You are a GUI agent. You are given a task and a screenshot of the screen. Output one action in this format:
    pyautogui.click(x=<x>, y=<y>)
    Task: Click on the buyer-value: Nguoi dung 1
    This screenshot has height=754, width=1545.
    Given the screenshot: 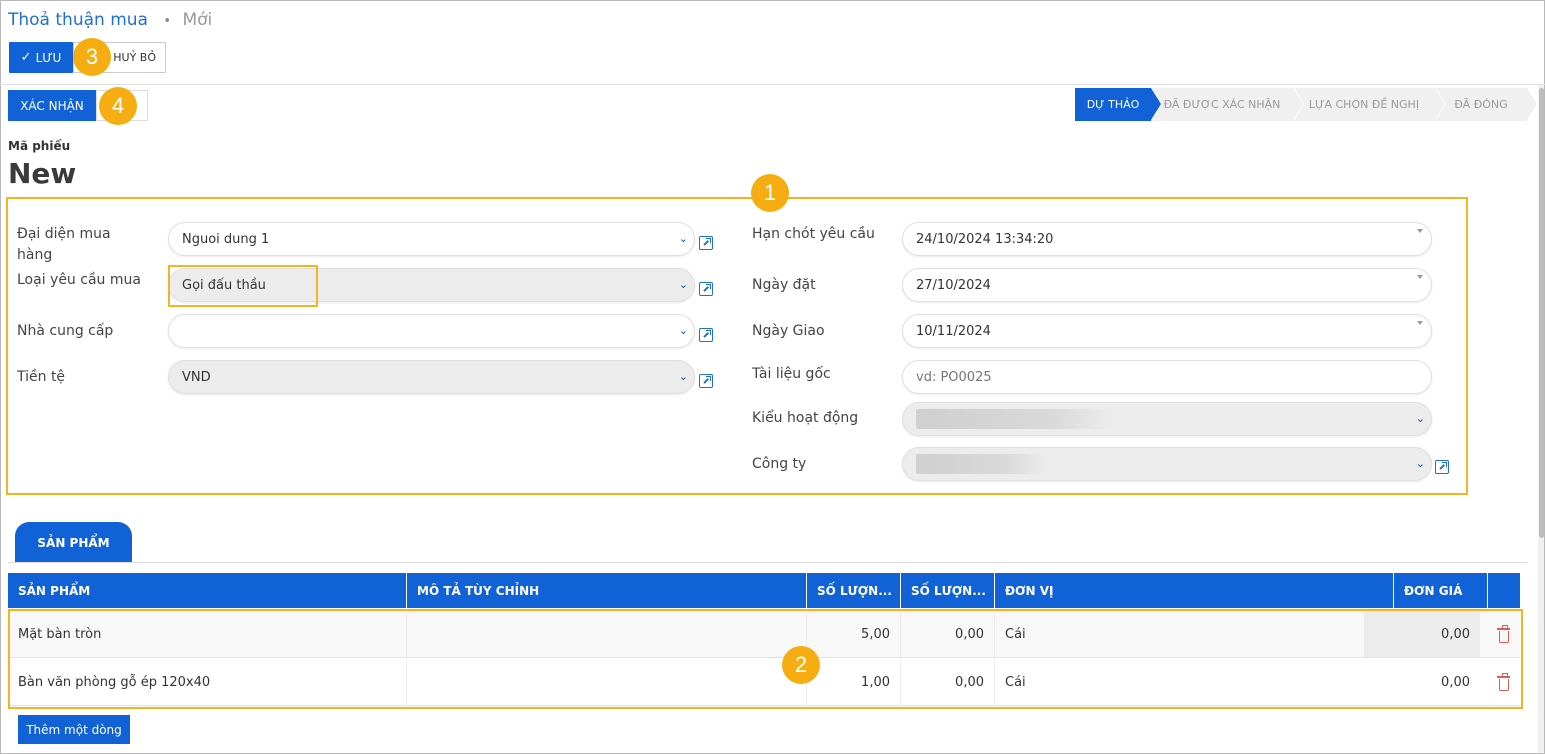 What is the action you would take?
    pyautogui.click(x=226, y=239)
    